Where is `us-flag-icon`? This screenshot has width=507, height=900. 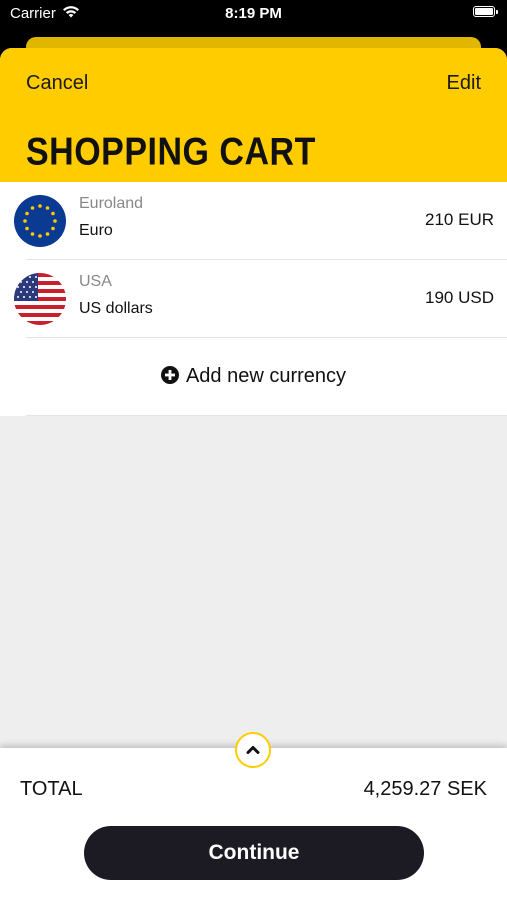 us-flag-icon is located at coordinates (40, 299).